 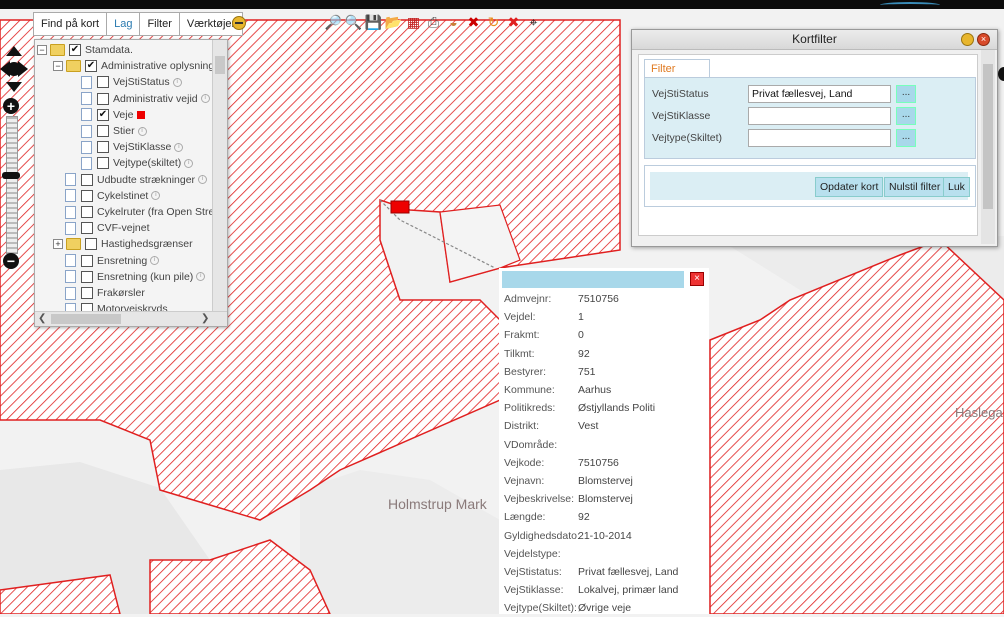 What do you see at coordinates (11, 106) in the screenshot?
I see `zoom-in-button: +` at bounding box center [11, 106].